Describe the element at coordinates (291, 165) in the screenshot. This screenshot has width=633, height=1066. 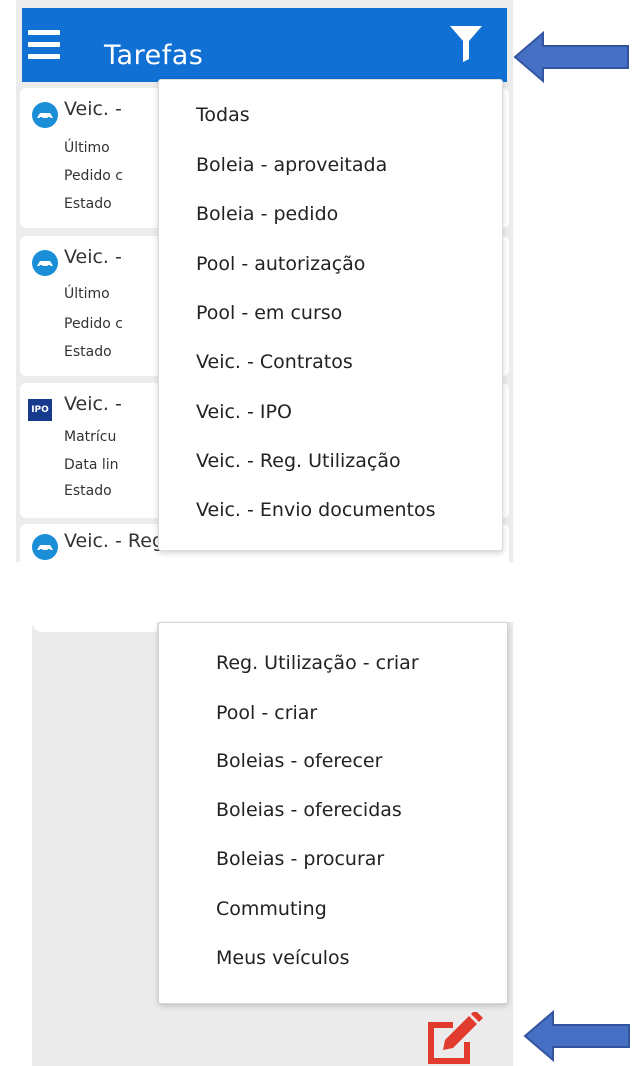
I see `filter-item-boleia-aproveitada: Boleia - aproveitada` at that location.